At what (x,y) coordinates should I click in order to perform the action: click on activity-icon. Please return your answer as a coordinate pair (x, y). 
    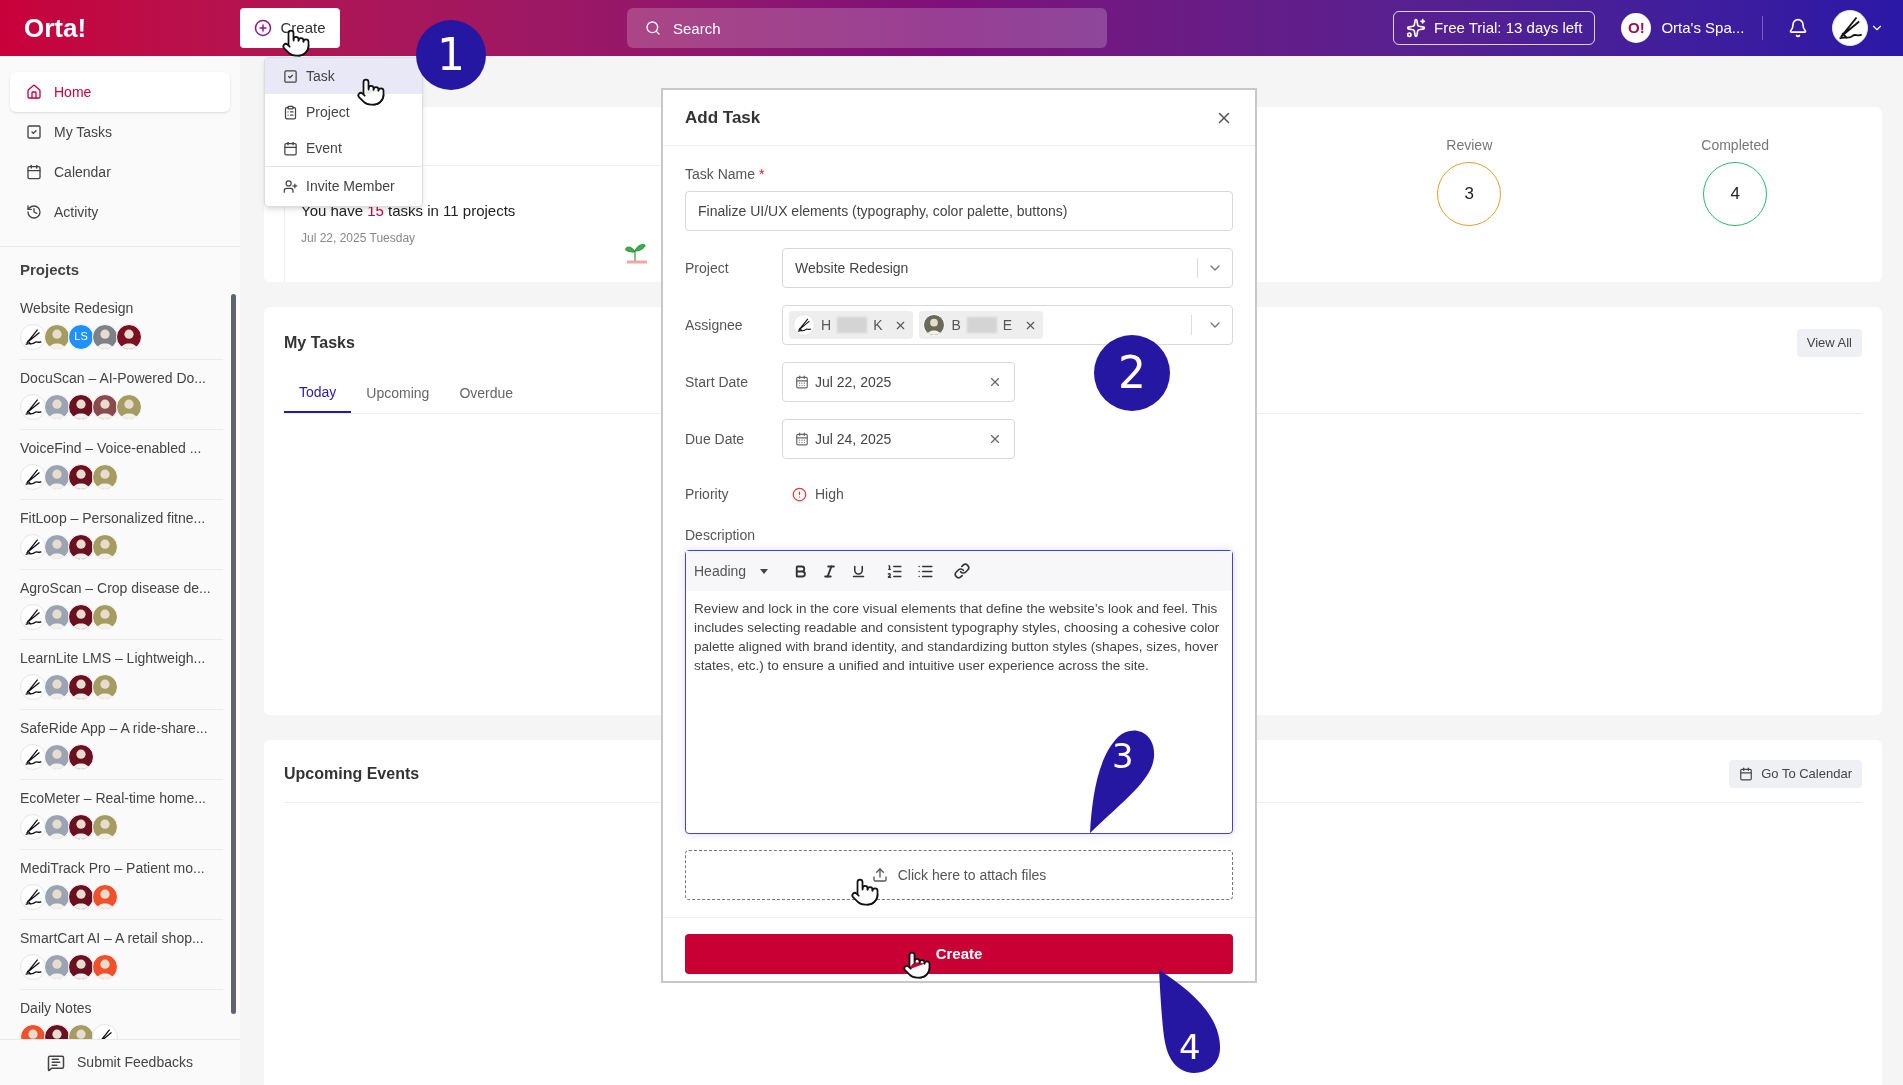
    Looking at the image, I should click on (34, 212).